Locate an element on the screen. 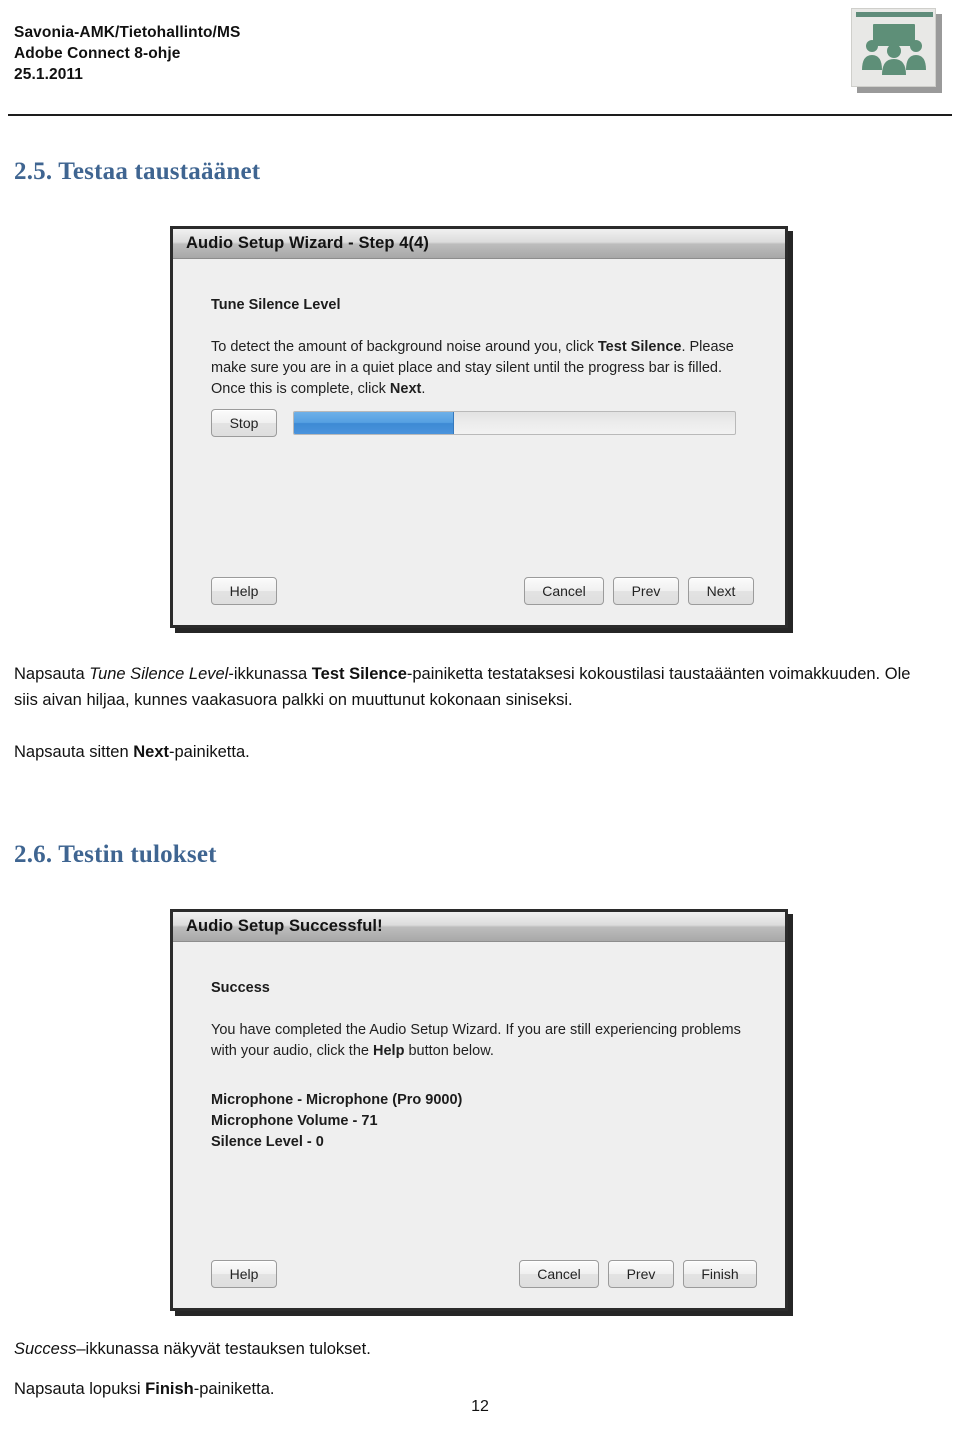  para1-part2: -ikkunassa is located at coordinates (270, 674).